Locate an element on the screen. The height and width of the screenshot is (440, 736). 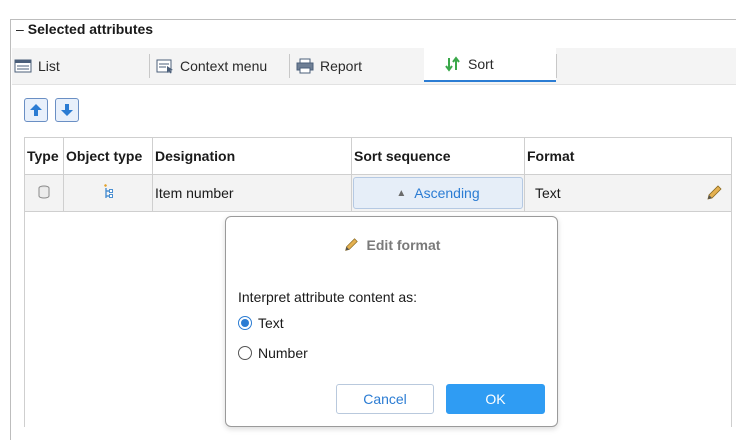
triangle-up-icon: ▲ is located at coordinates (401, 193).